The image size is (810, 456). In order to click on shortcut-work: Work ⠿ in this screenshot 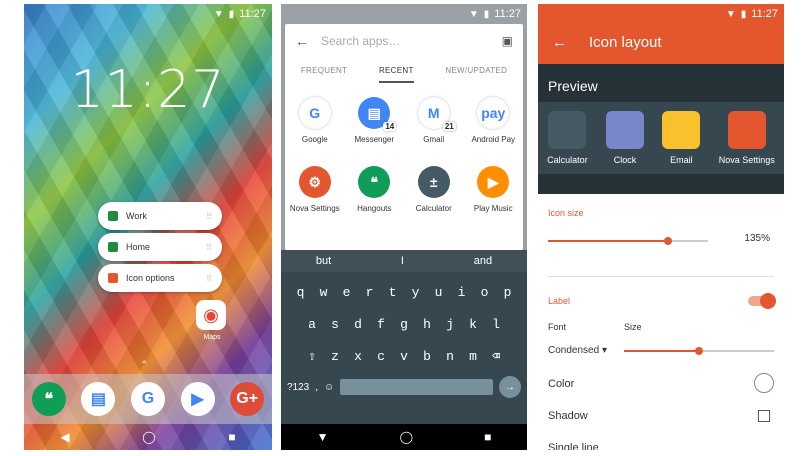, I will do `click(160, 216)`.